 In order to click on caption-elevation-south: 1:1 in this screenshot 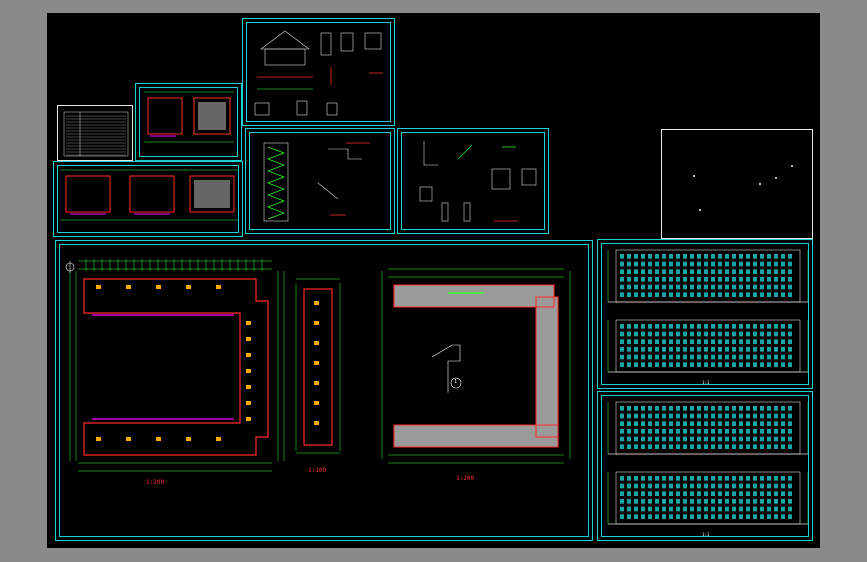, I will do `click(706, 382)`.